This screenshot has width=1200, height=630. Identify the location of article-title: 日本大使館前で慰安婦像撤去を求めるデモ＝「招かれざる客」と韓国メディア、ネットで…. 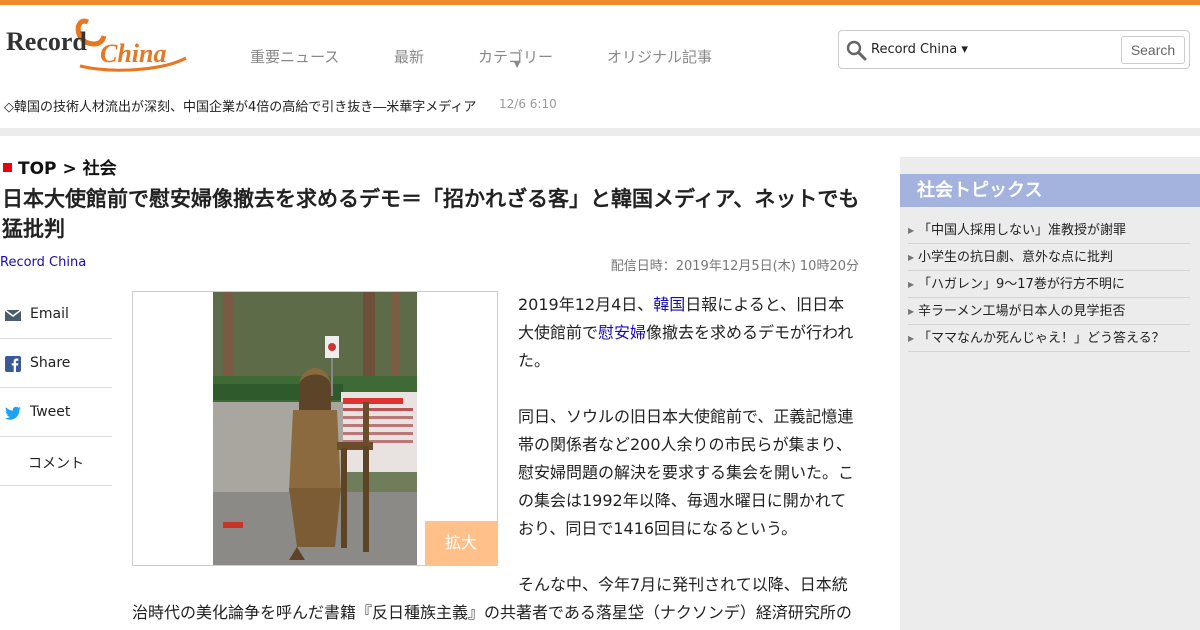
(431, 214).